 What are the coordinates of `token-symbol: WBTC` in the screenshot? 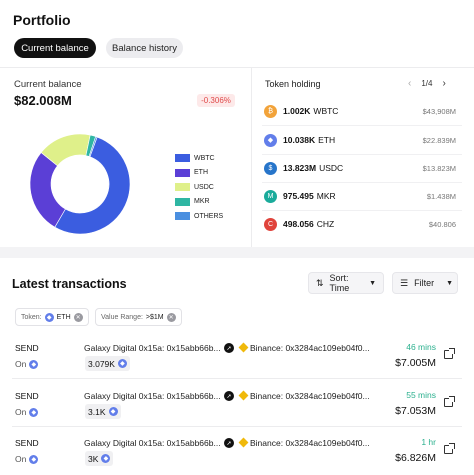 It's located at (326, 111).